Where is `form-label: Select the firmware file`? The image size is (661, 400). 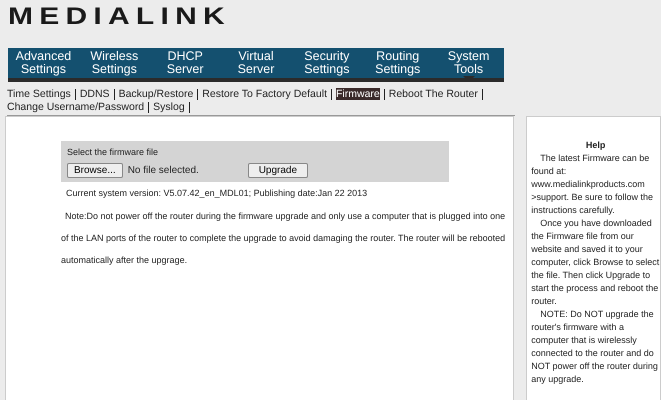
form-label: Select the firmware file is located at coordinates (113, 152).